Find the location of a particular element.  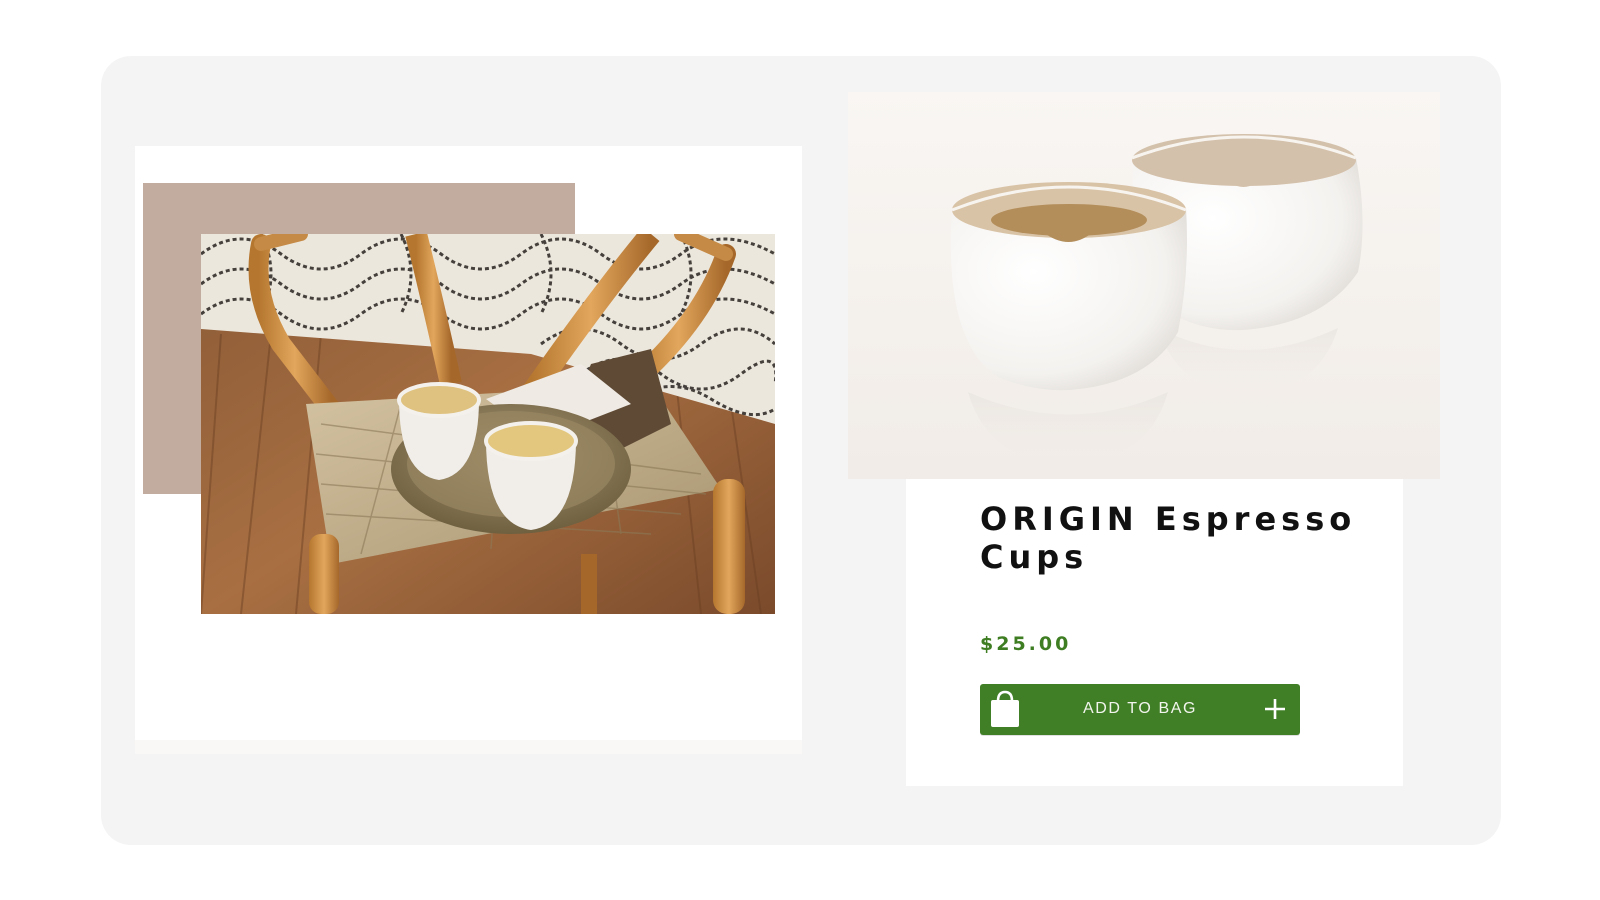

product-price: $25.00 is located at coordinates (1026, 644).